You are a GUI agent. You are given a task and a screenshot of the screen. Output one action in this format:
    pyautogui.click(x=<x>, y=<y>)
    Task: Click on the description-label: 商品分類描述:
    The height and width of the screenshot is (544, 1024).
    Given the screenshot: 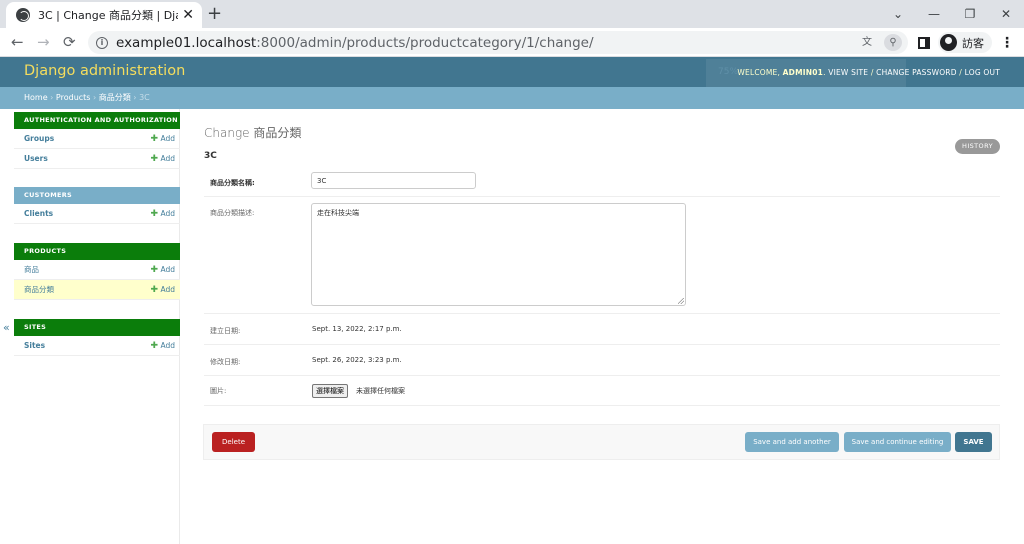 What is the action you would take?
    pyautogui.click(x=232, y=213)
    